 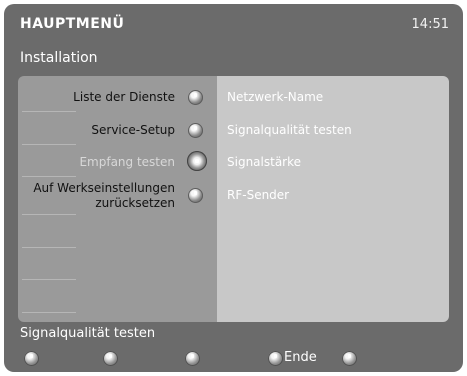 I want to click on submenu-item-signalstaerke: Signalstärke, so click(x=264, y=162).